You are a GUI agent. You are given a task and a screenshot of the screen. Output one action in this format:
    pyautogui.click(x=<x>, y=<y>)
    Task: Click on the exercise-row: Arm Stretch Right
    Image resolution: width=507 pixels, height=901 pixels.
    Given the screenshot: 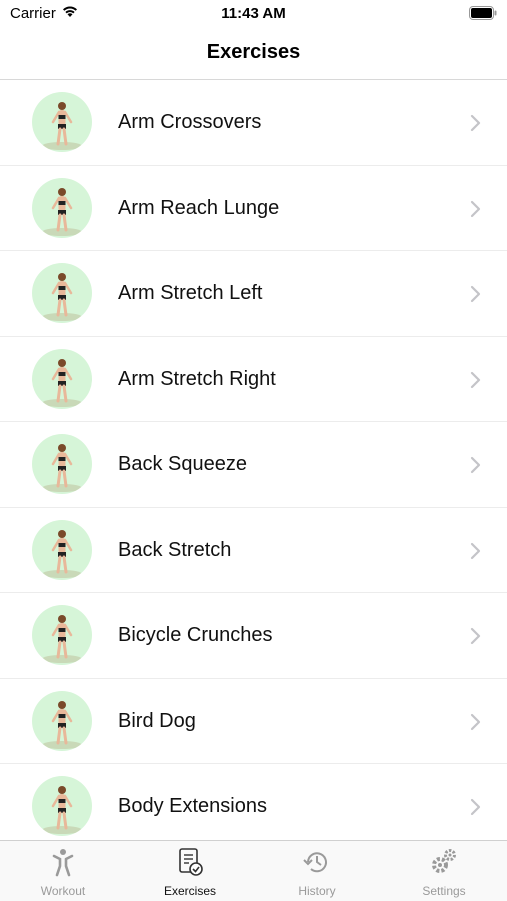 What is the action you would take?
    pyautogui.click(x=253, y=379)
    